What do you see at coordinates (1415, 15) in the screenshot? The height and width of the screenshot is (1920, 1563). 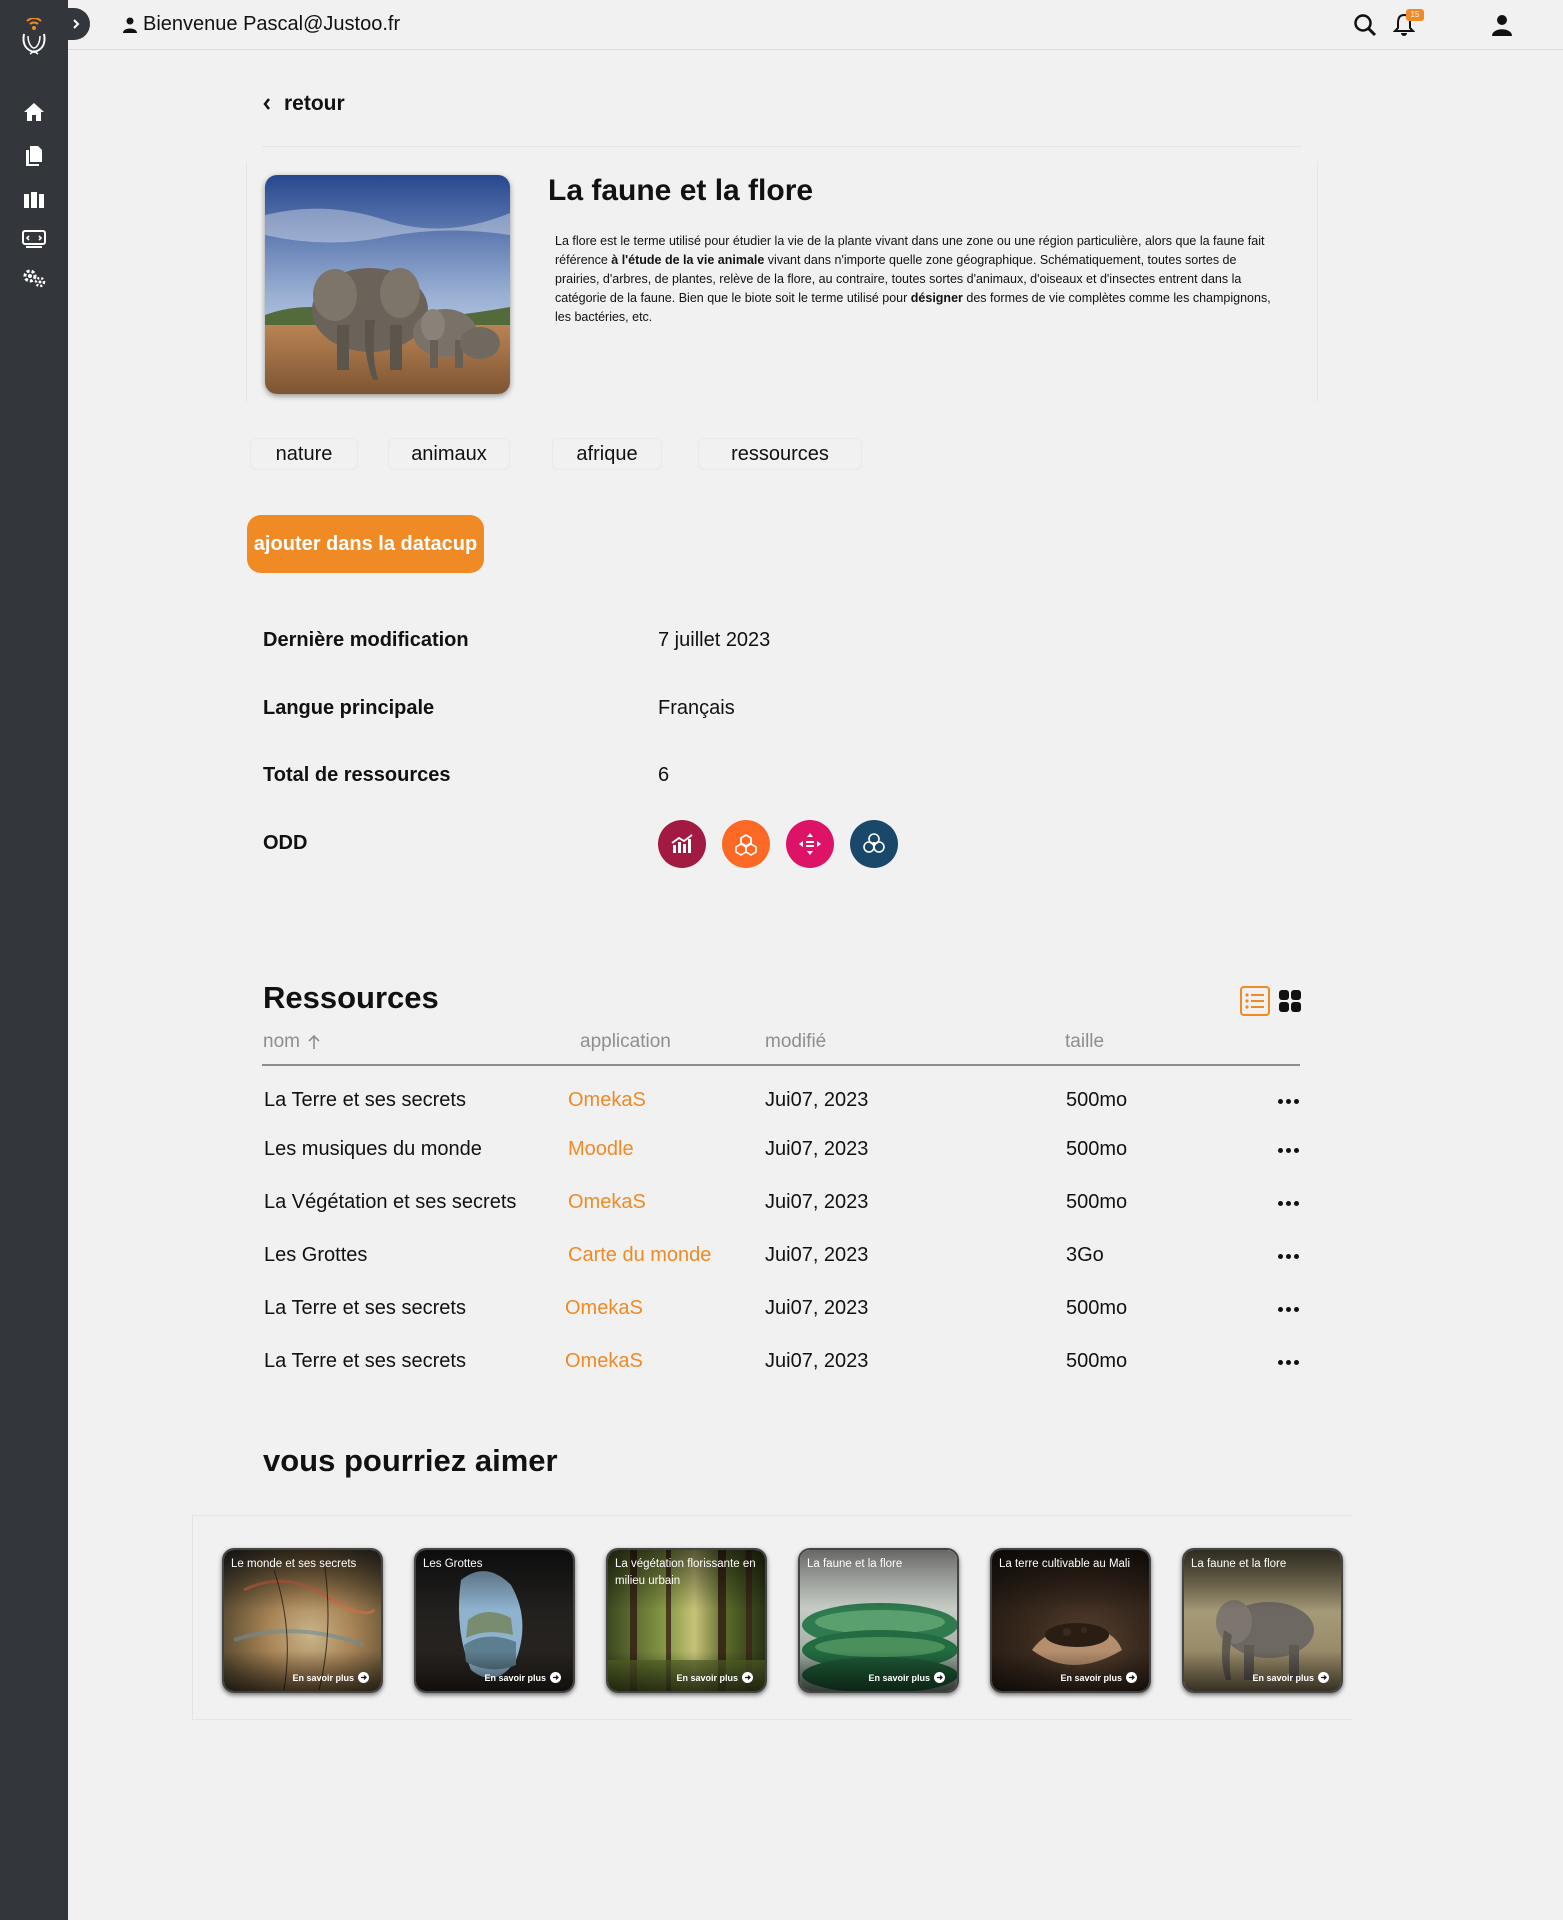 I see `notification-badge: 15` at bounding box center [1415, 15].